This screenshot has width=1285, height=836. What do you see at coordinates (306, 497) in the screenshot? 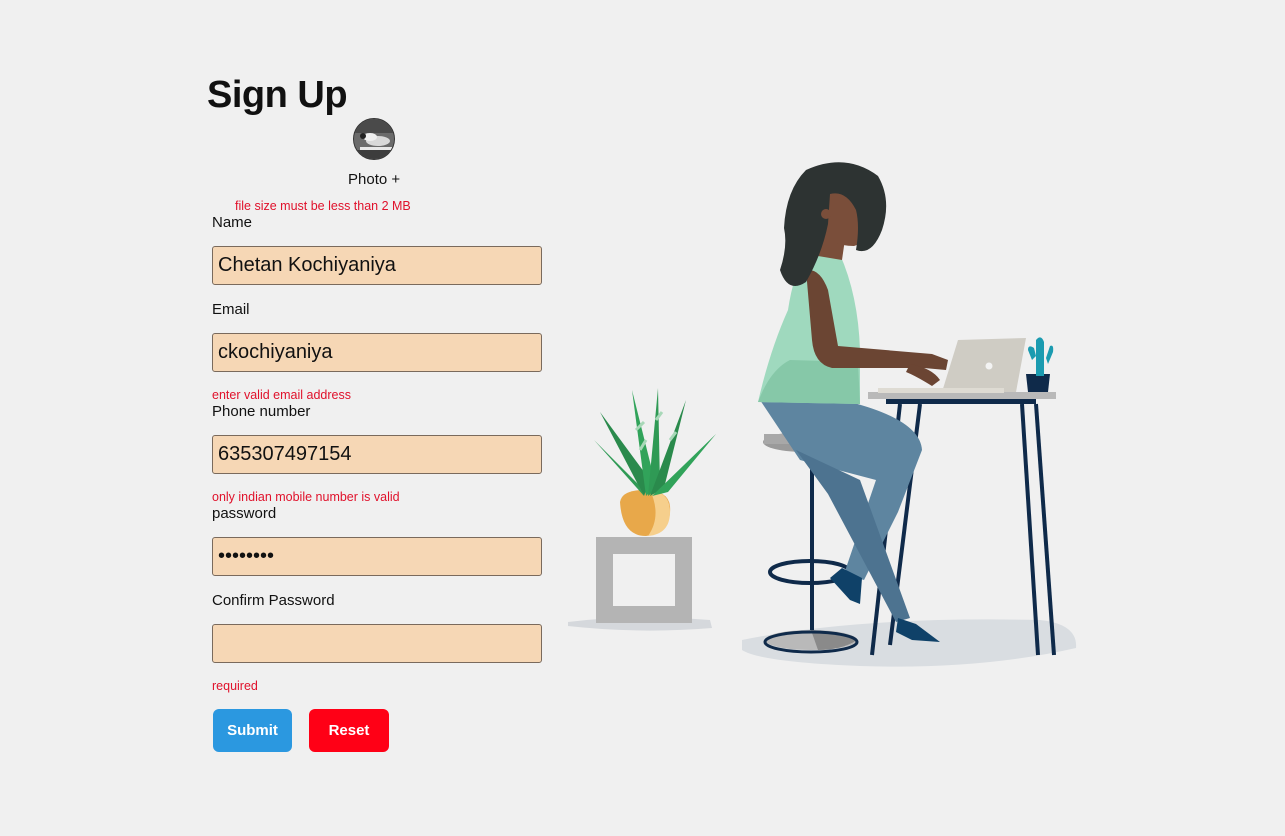
I see `phone-error-message: only indian mobile number is valid` at bounding box center [306, 497].